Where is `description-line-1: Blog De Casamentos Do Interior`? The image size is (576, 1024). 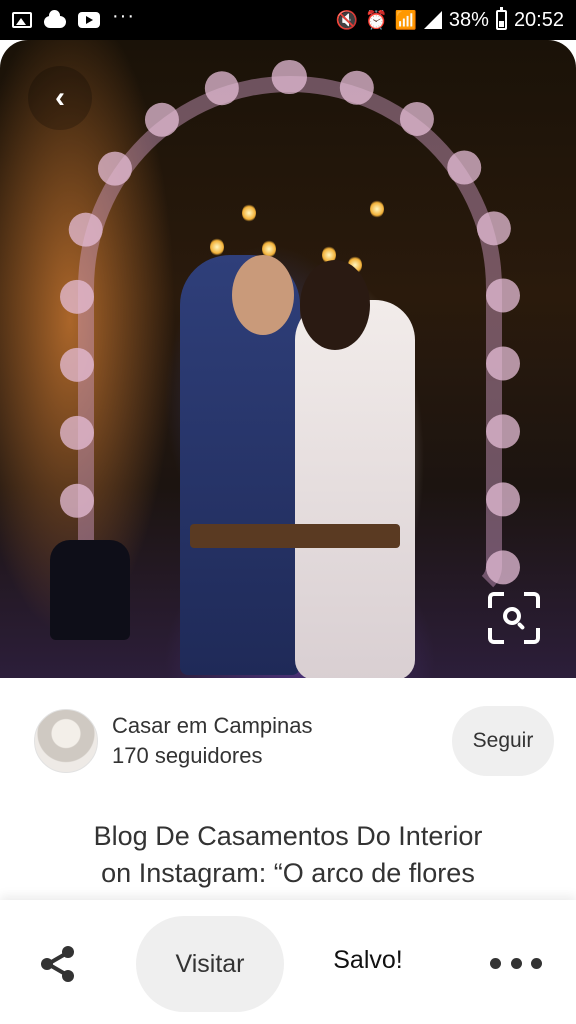
description-line-1: Blog De Casamentos Do Interior is located at coordinates (288, 836).